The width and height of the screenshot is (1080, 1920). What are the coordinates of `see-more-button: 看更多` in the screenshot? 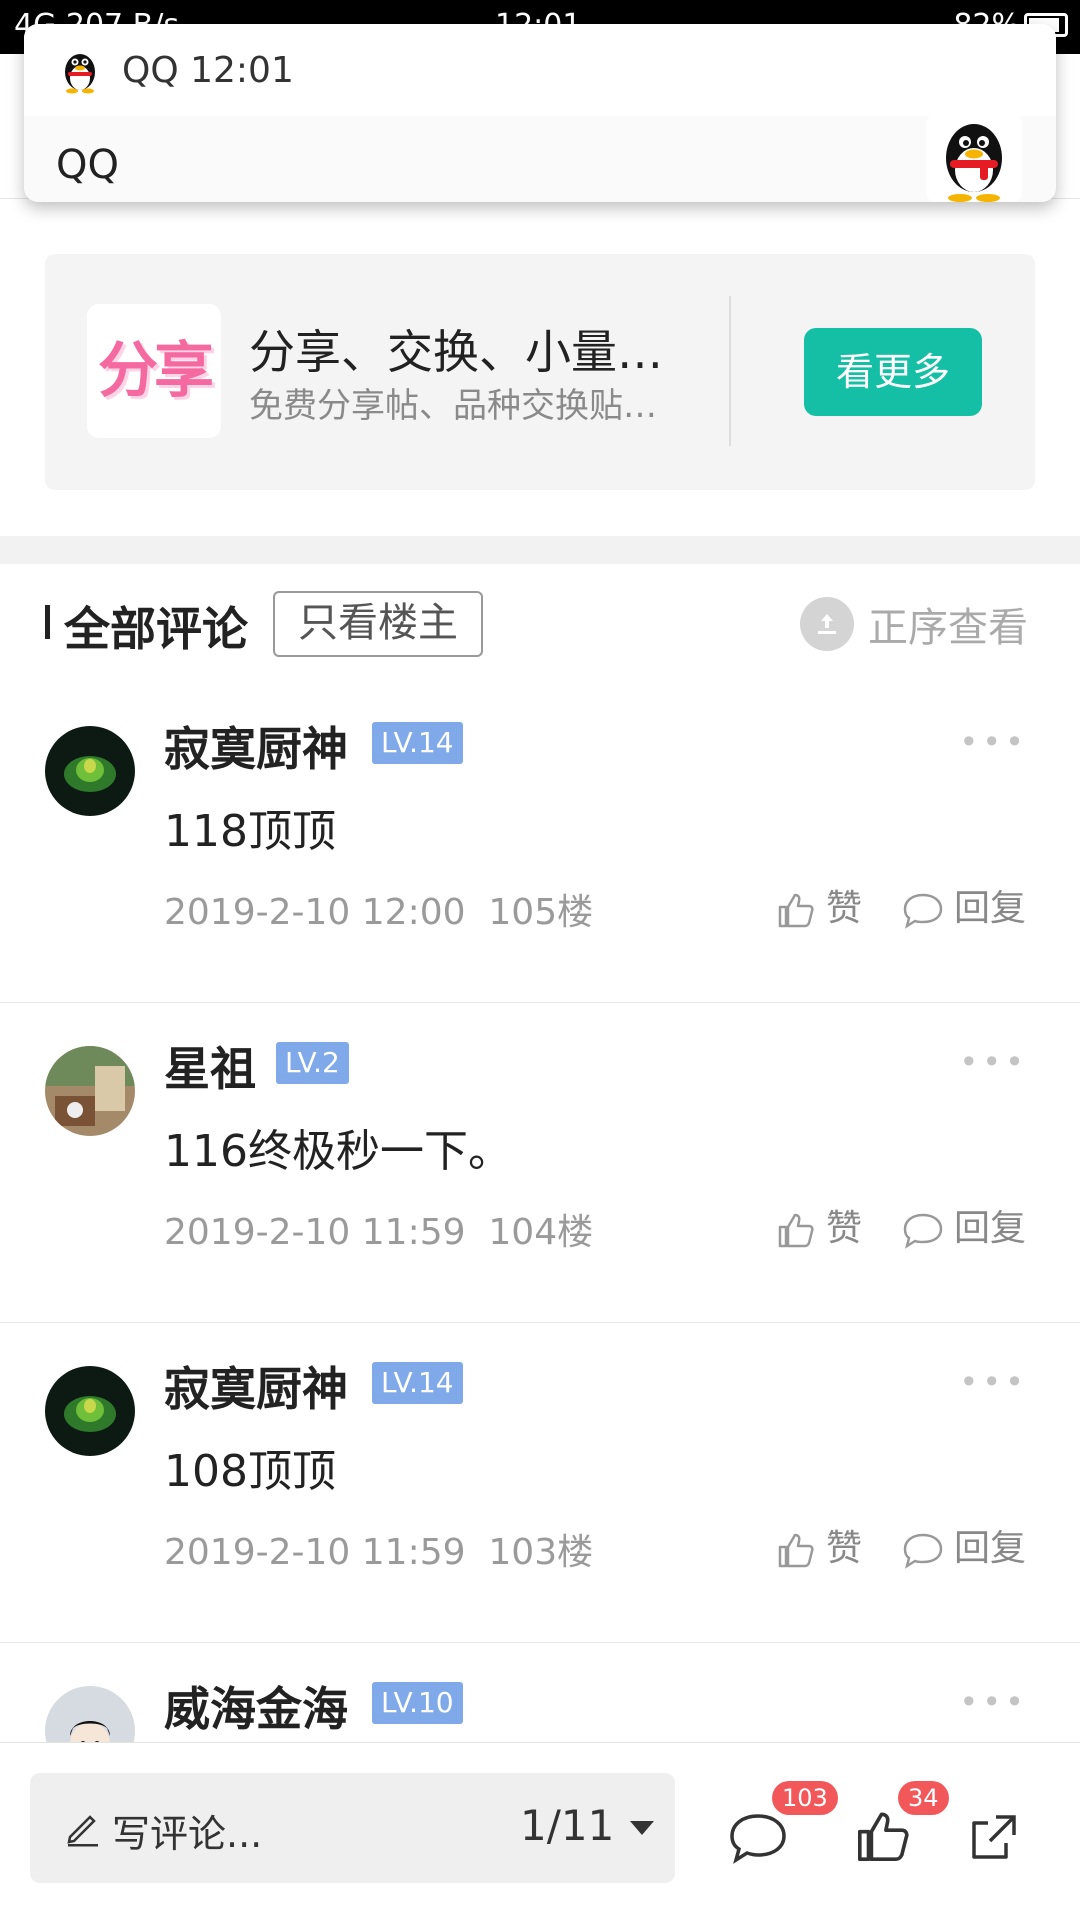 It's located at (893, 372).